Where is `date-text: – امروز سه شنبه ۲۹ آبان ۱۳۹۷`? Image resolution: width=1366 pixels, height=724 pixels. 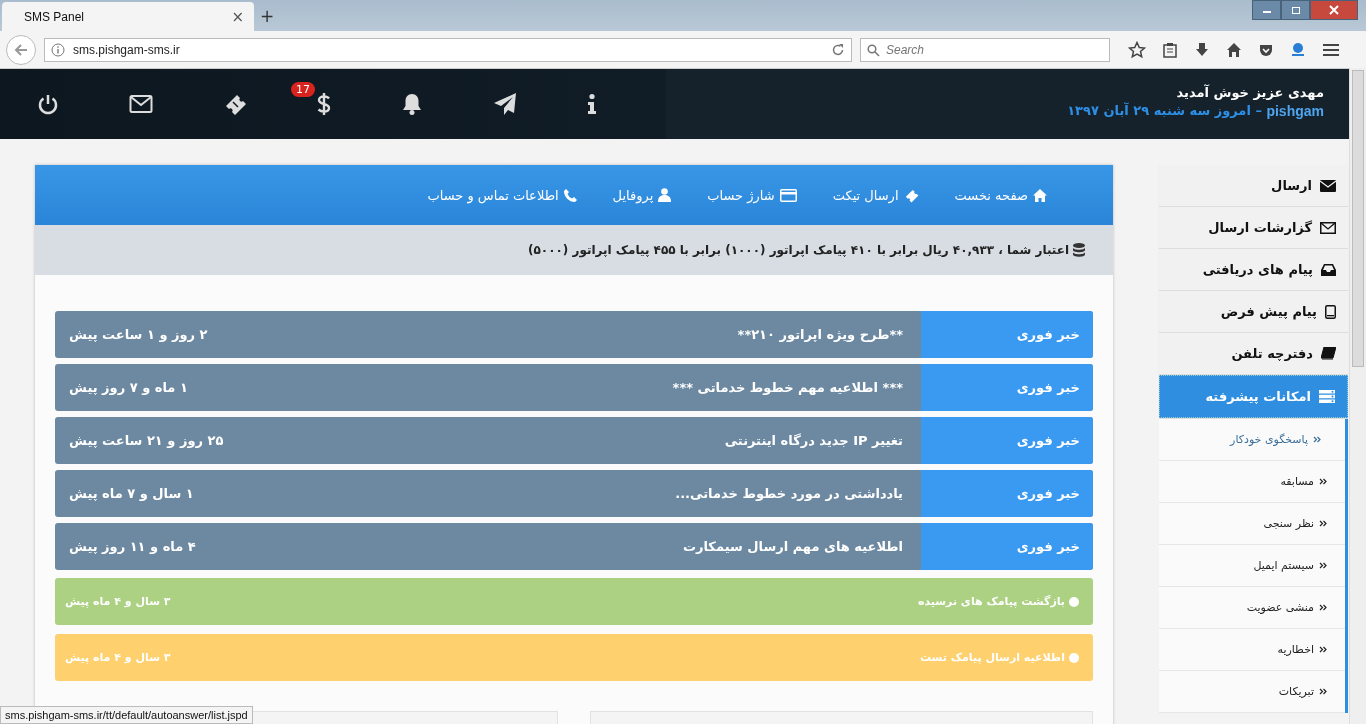
date-text: – امروز سه شنبه ۲۹ آبان ۱۳۹۷ is located at coordinates (1165, 111).